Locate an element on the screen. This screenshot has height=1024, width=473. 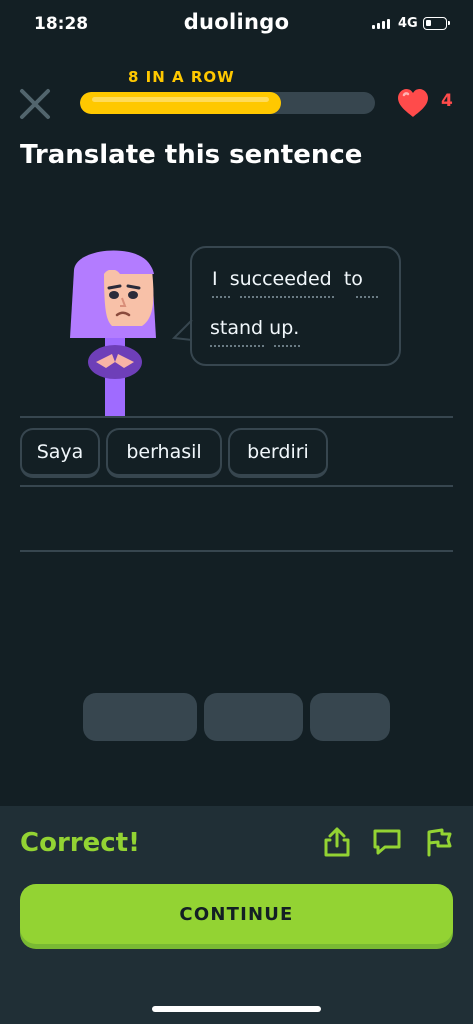
report-flag-icon is located at coordinates (439, 842).